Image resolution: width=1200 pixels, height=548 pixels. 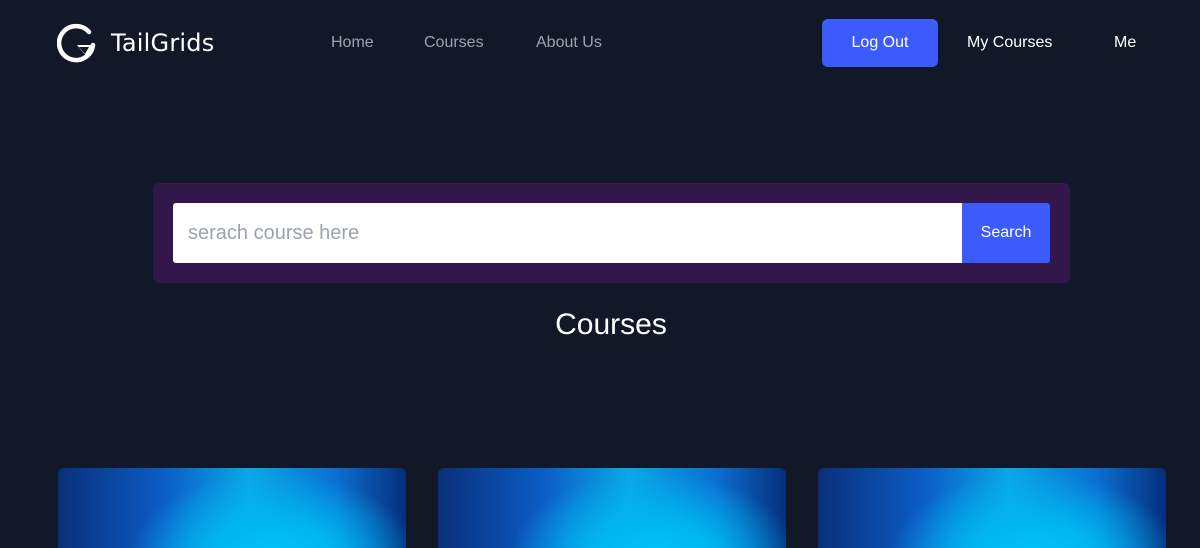 I want to click on search-input, so click(x=568, y=233).